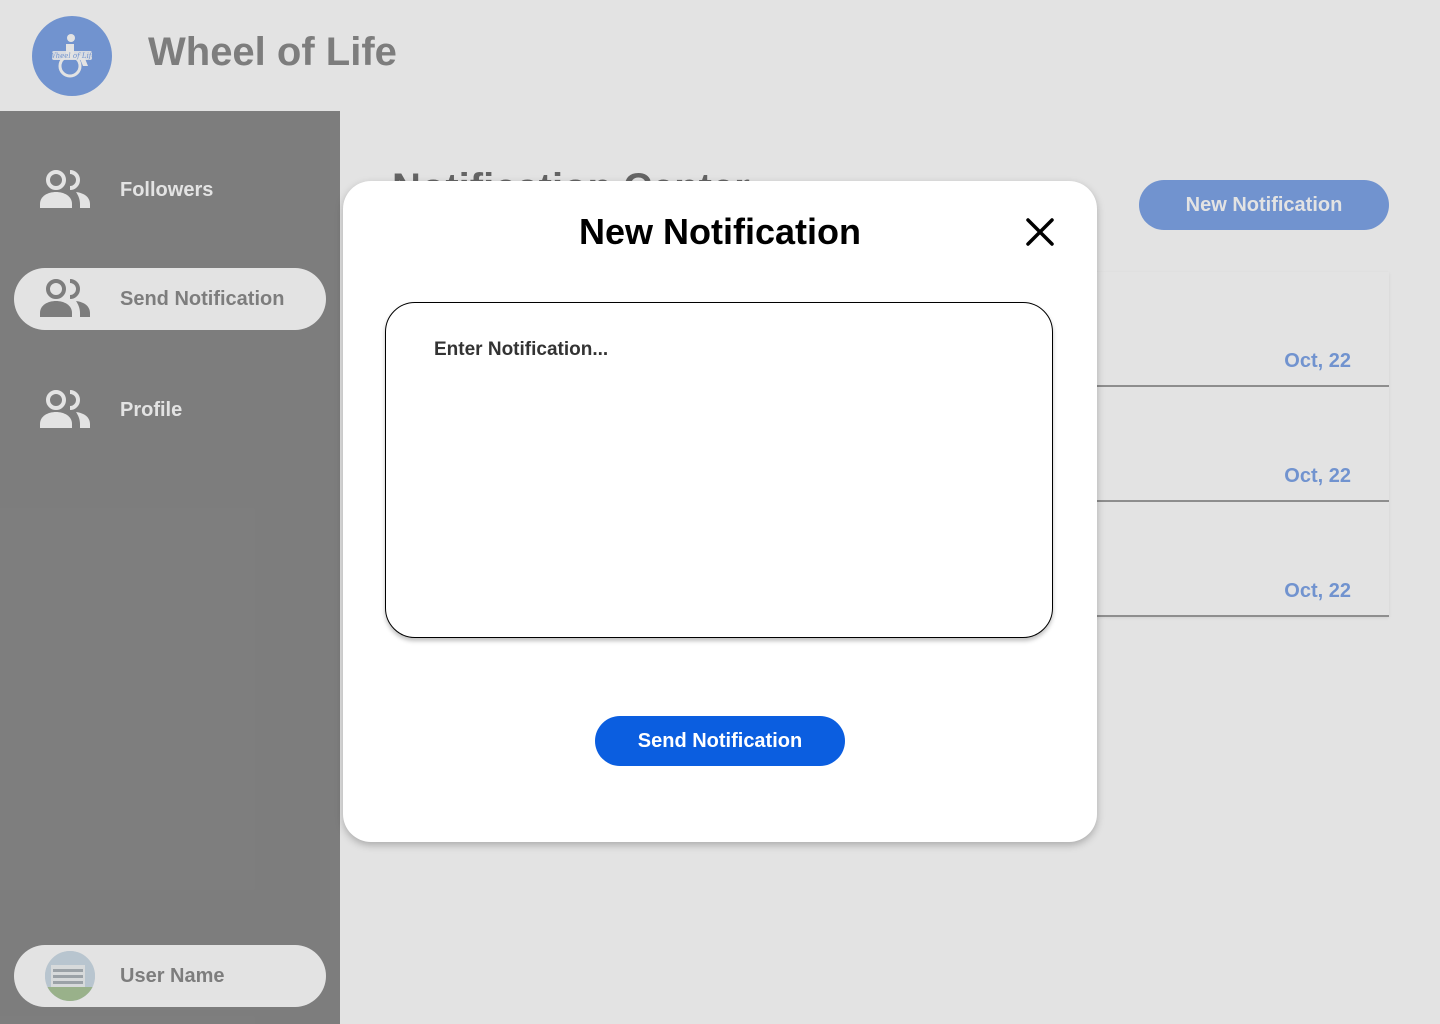  I want to click on close-icon, so click(1040, 232).